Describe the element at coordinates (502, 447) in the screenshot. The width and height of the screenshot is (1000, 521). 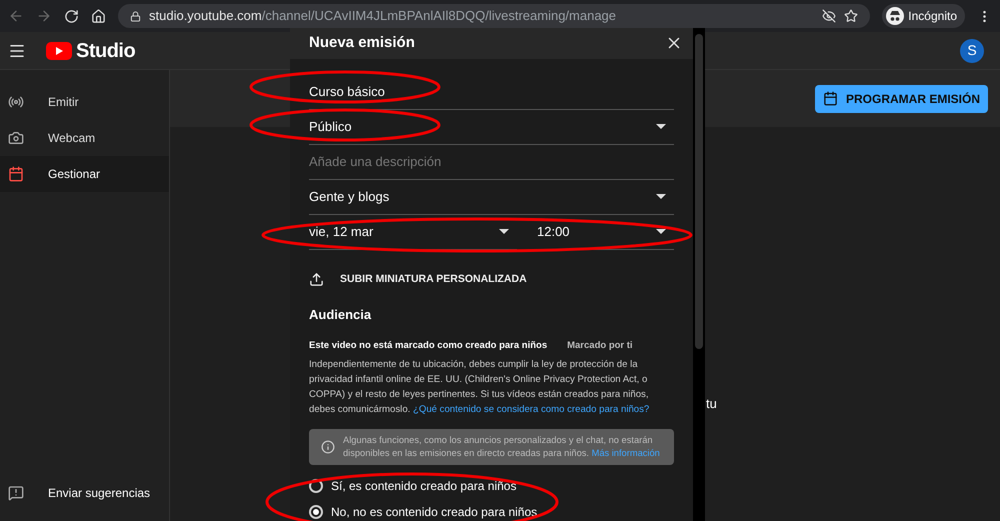
I see `notice-text: Algunas funciones, como los anuncios personalizados y el chat, no estarán disponibles en las emisiones en directo creadas para niños. Más información` at that location.